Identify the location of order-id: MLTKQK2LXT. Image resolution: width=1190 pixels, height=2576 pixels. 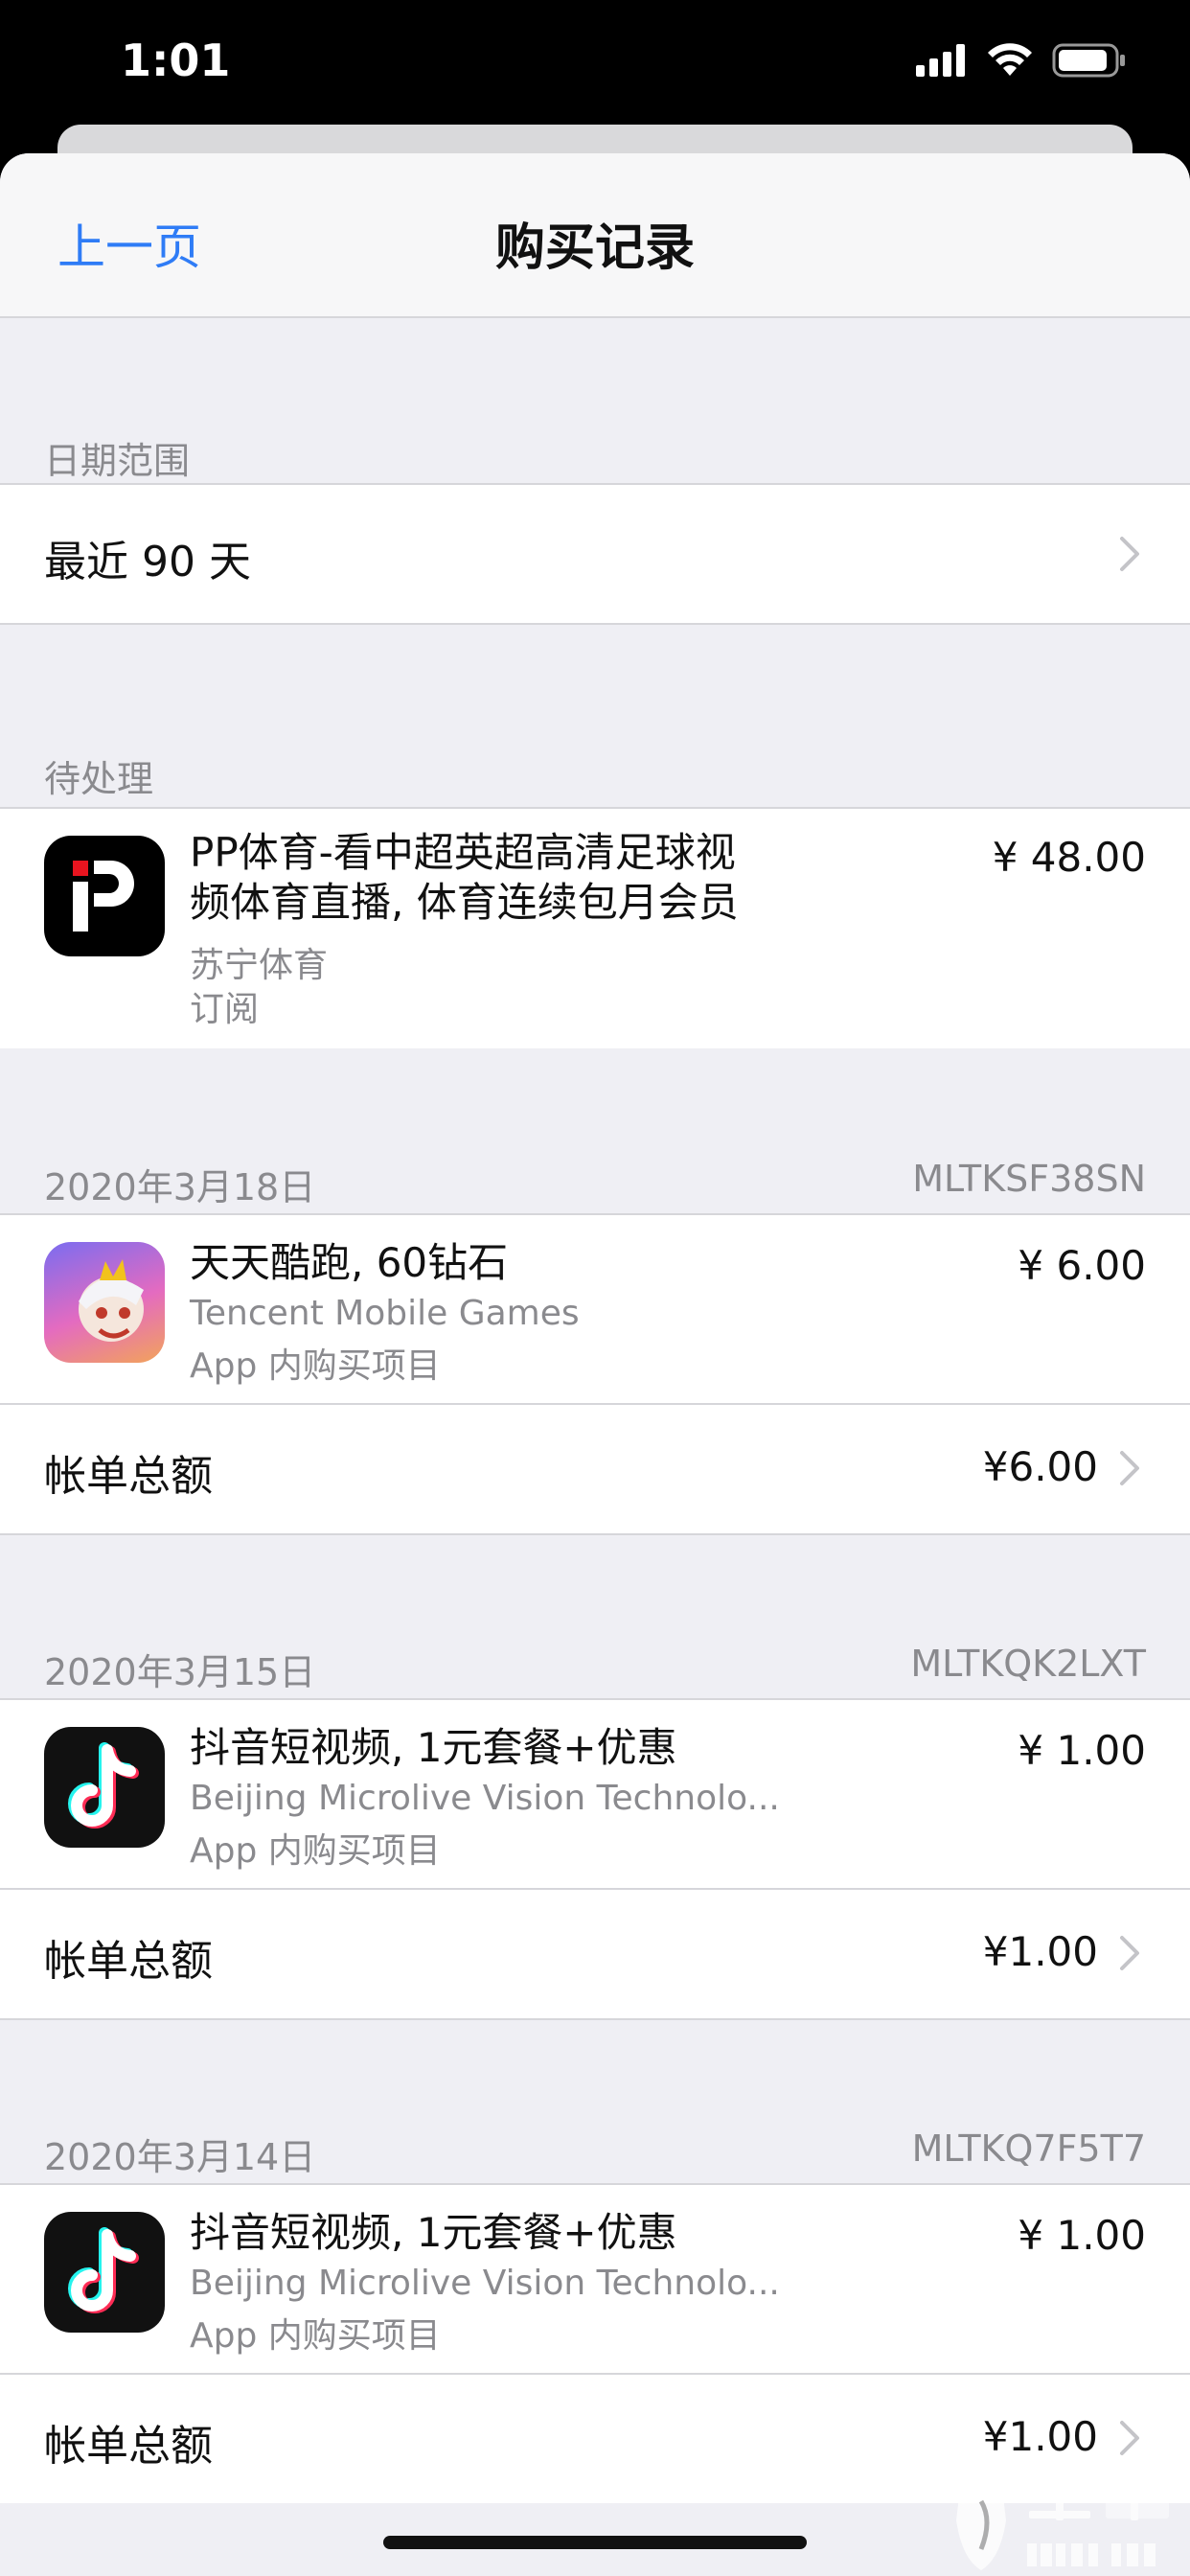
(1028, 1664).